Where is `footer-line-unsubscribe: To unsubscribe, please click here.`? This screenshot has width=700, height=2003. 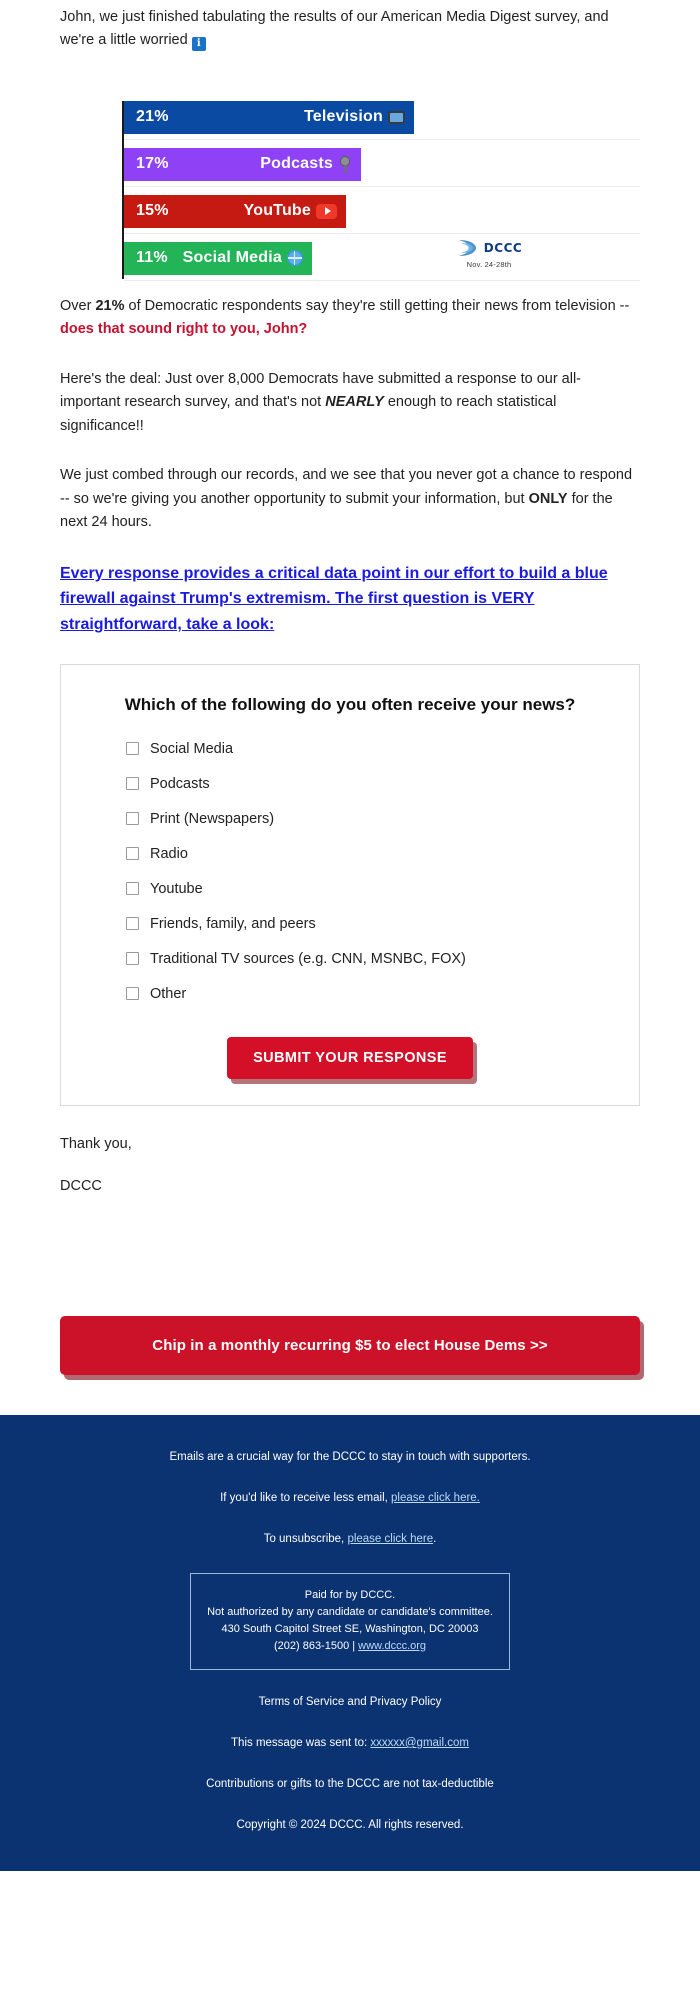 footer-line-unsubscribe: To unsubscribe, please click here. is located at coordinates (350, 1539).